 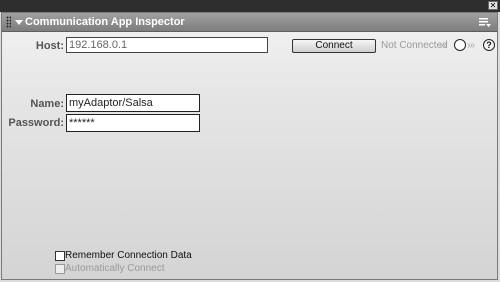 What do you see at coordinates (133, 103) in the screenshot?
I see `name-input` at bounding box center [133, 103].